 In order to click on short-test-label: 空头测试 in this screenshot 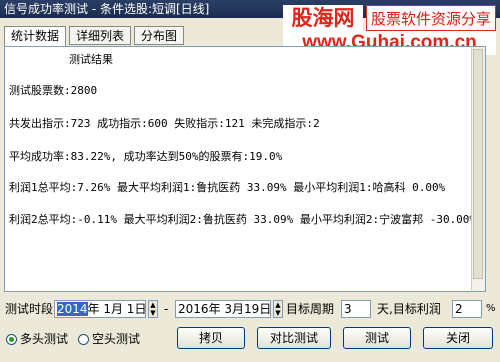, I will do `click(116, 339)`.